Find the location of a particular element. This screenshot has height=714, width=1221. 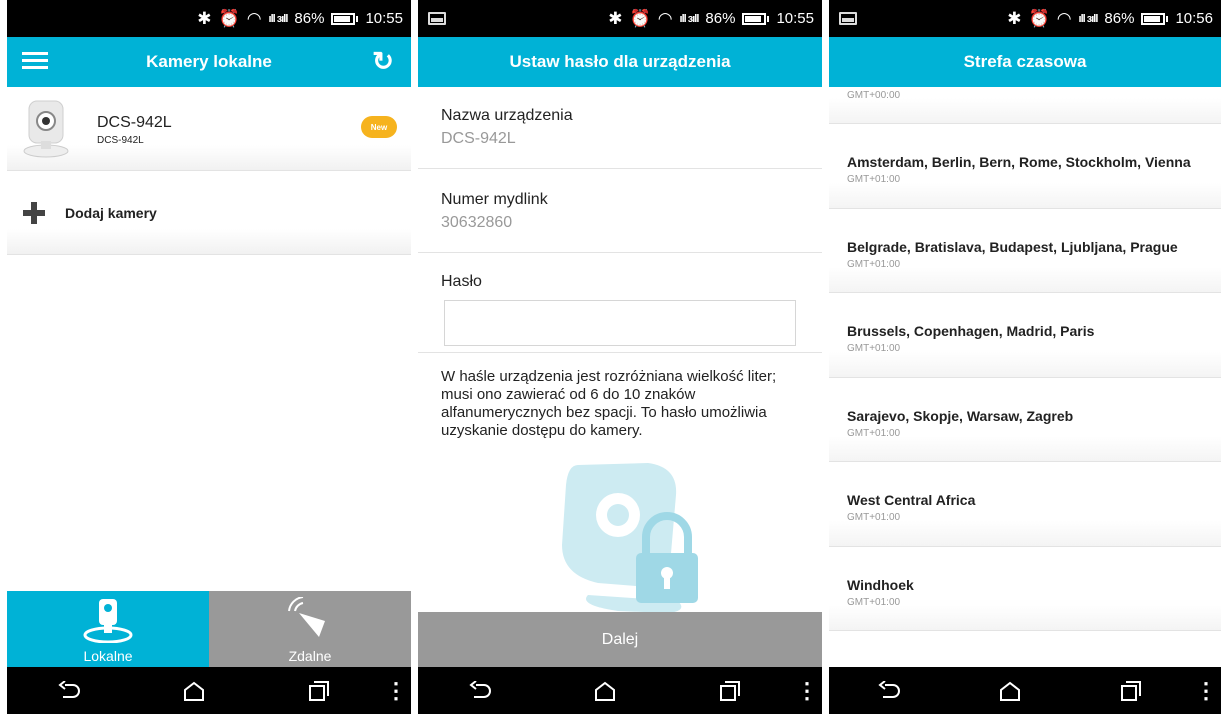

app-bar: Strefa czasowa is located at coordinates (1025, 62).